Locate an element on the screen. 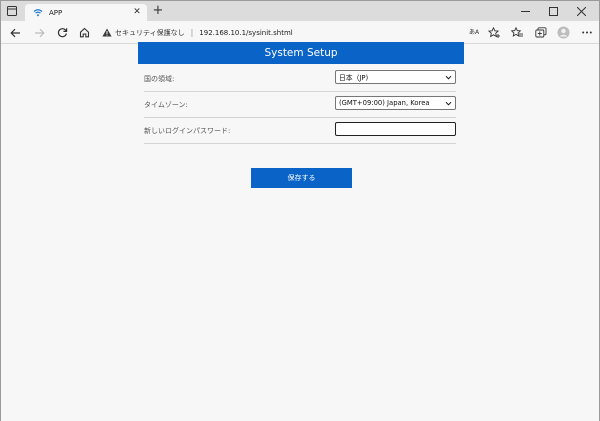  password-row: 新しいログインパスワード: is located at coordinates (300, 131).